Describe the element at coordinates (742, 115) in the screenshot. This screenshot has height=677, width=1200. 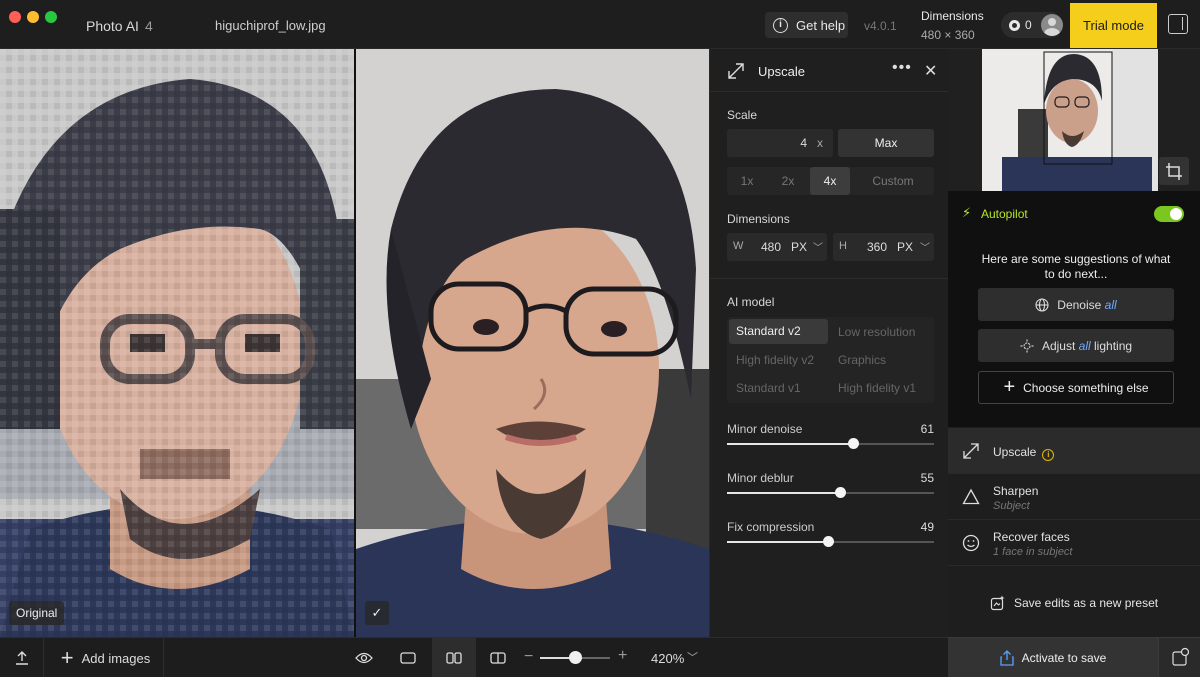
I see `scale-label: Scale` at that location.